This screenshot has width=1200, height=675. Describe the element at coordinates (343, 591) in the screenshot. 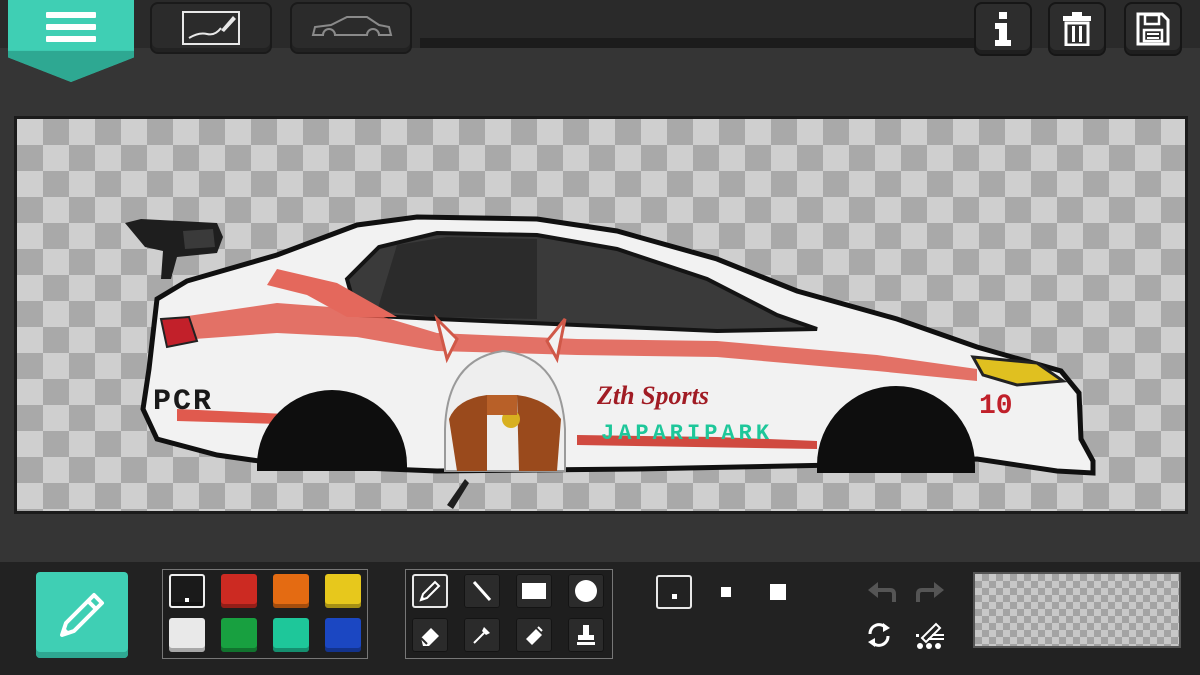

I see `color-swatch-yellow` at that location.